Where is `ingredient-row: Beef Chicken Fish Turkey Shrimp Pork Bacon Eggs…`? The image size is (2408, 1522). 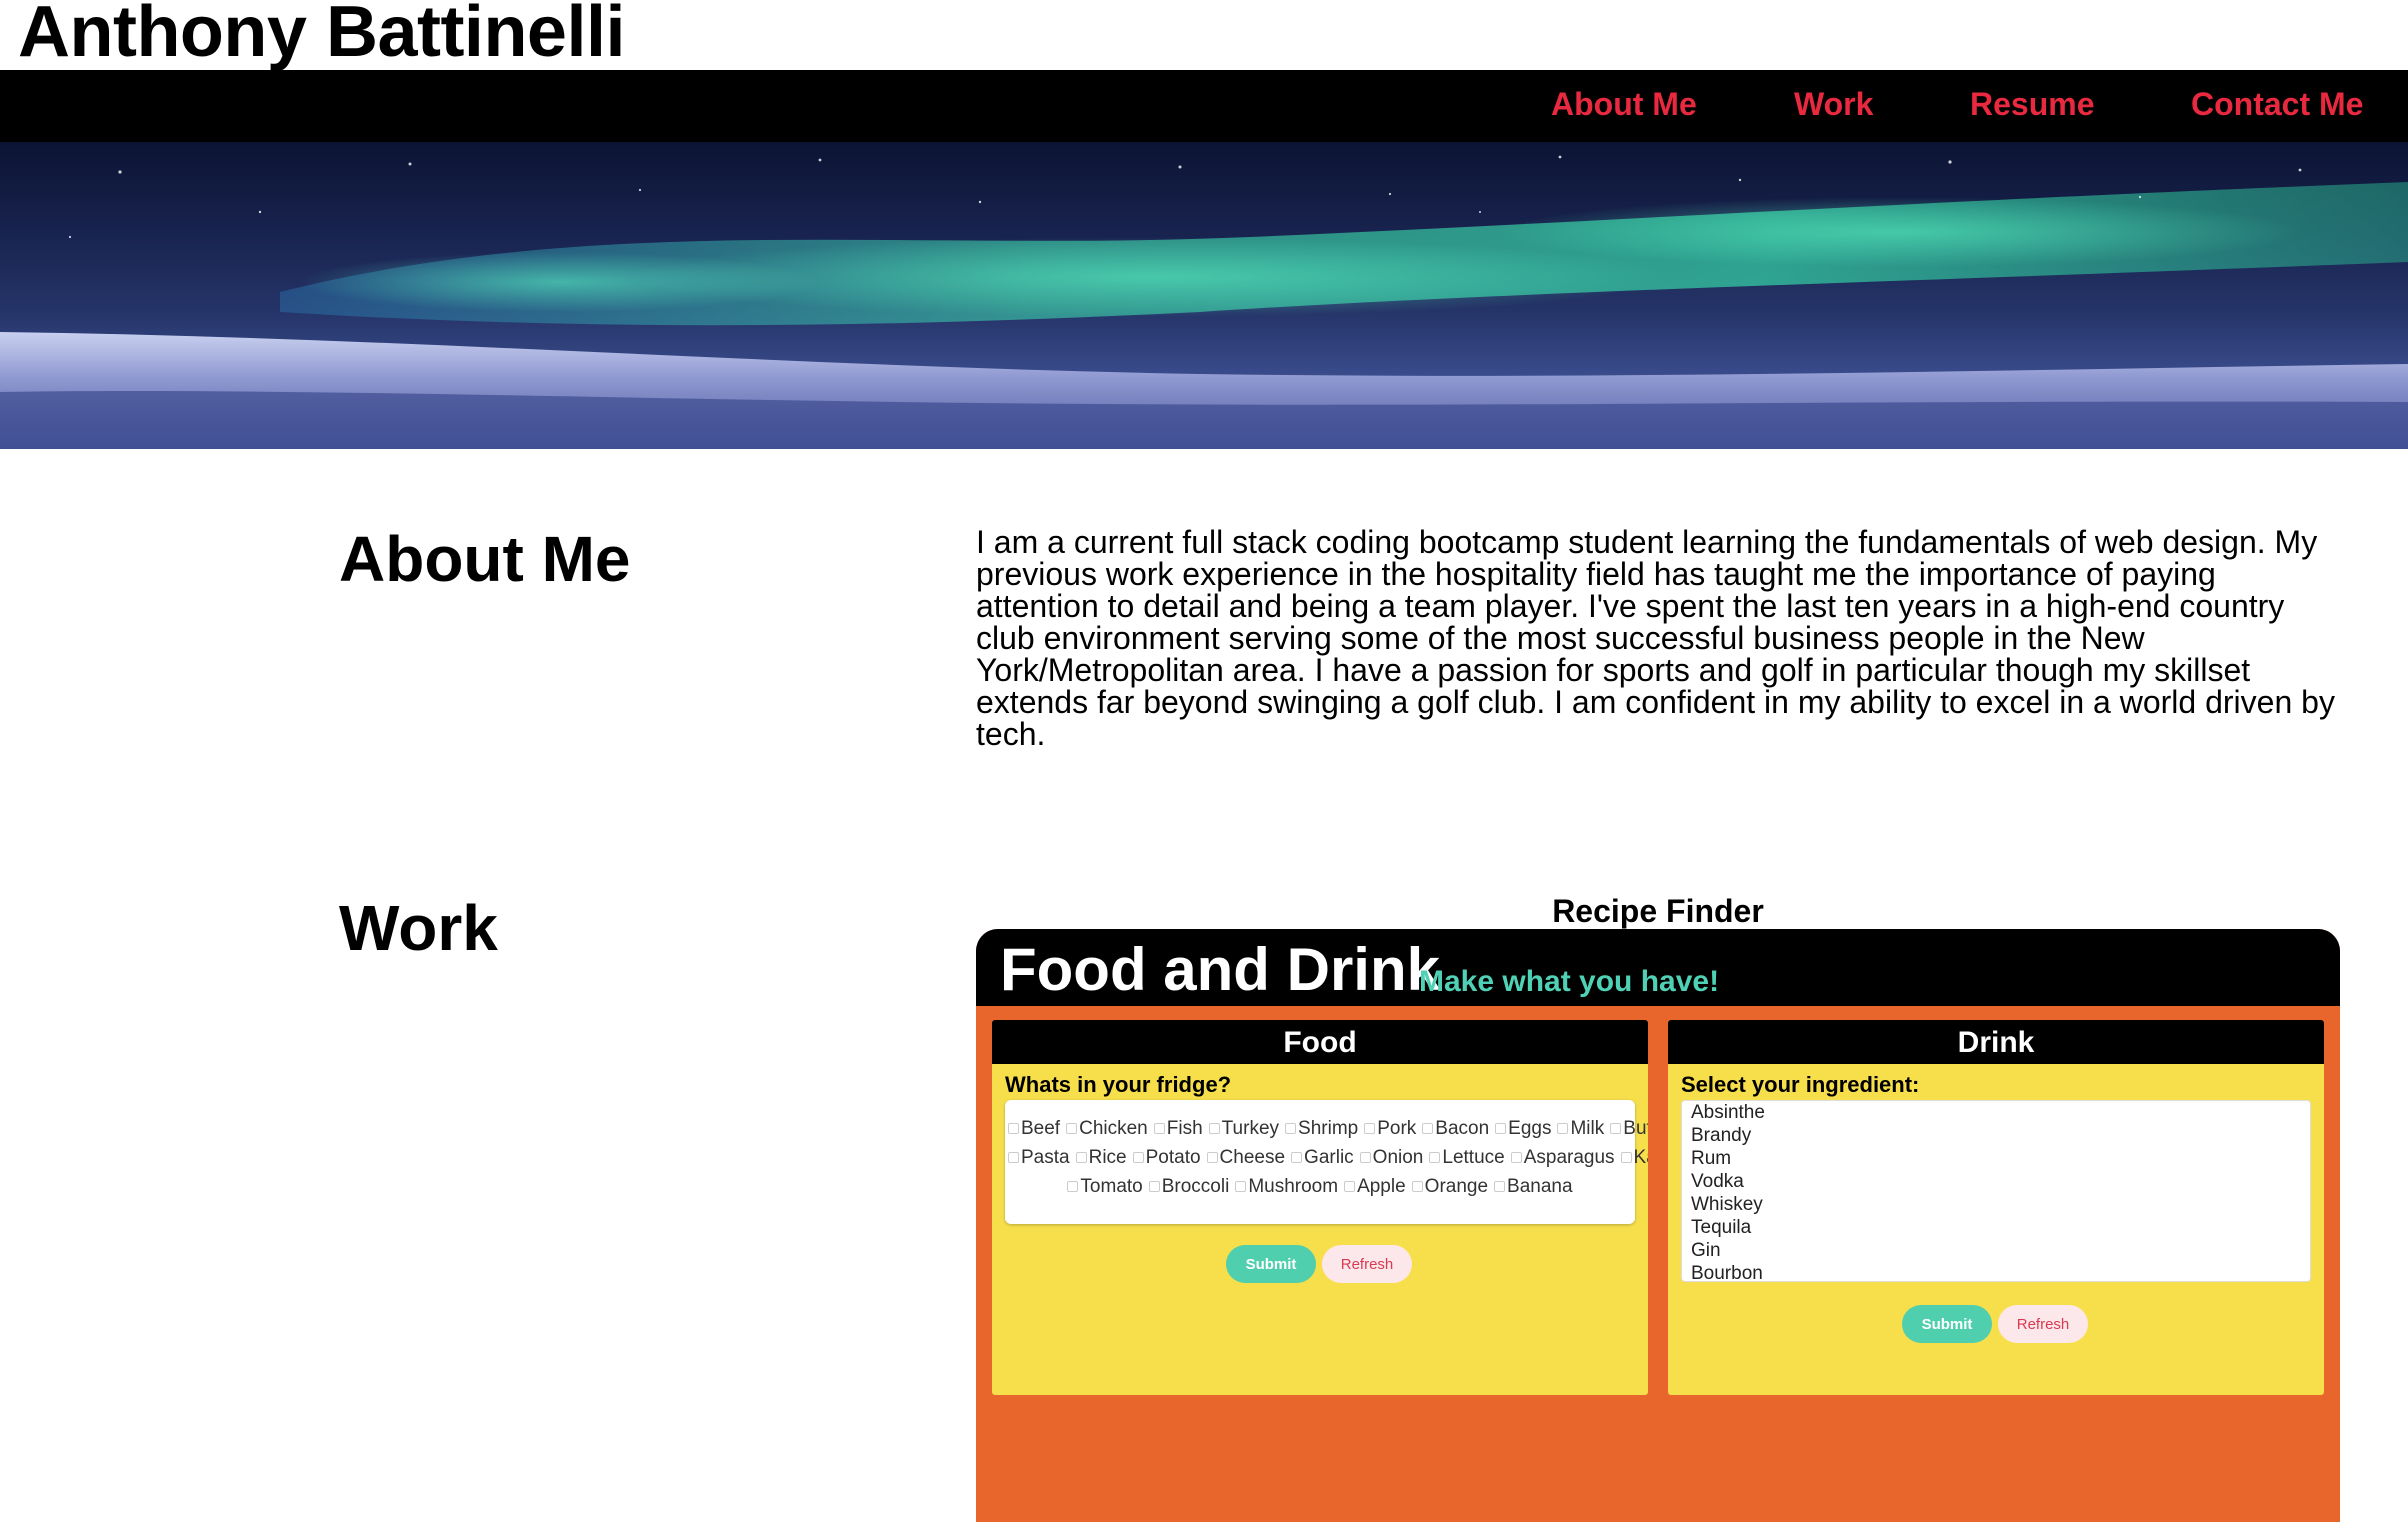
ingredient-row: Beef Chicken Fish Turkey Shrimp Pork Bacon Eggs… is located at coordinates (1326, 1128).